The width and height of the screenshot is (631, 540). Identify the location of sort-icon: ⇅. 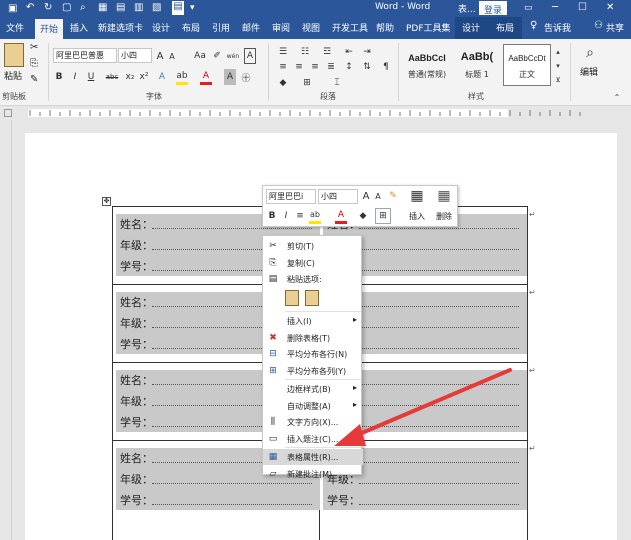
(367, 67).